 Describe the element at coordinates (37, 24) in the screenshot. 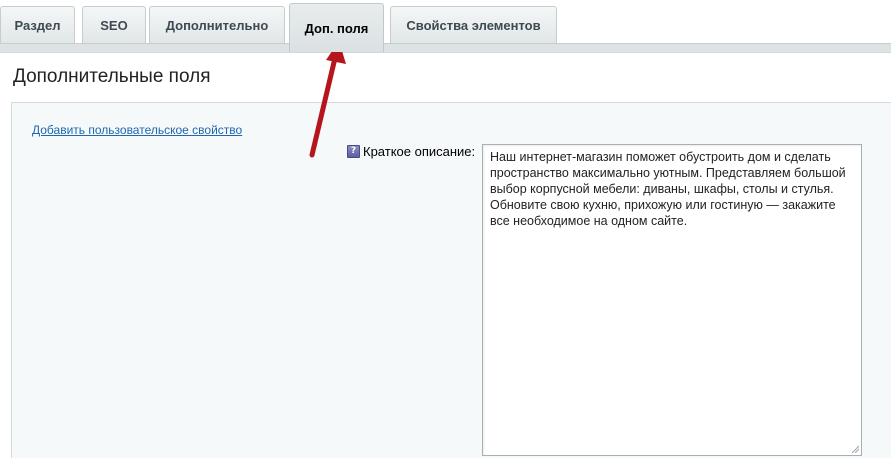

I see `tab-razdel: Раздел` at that location.